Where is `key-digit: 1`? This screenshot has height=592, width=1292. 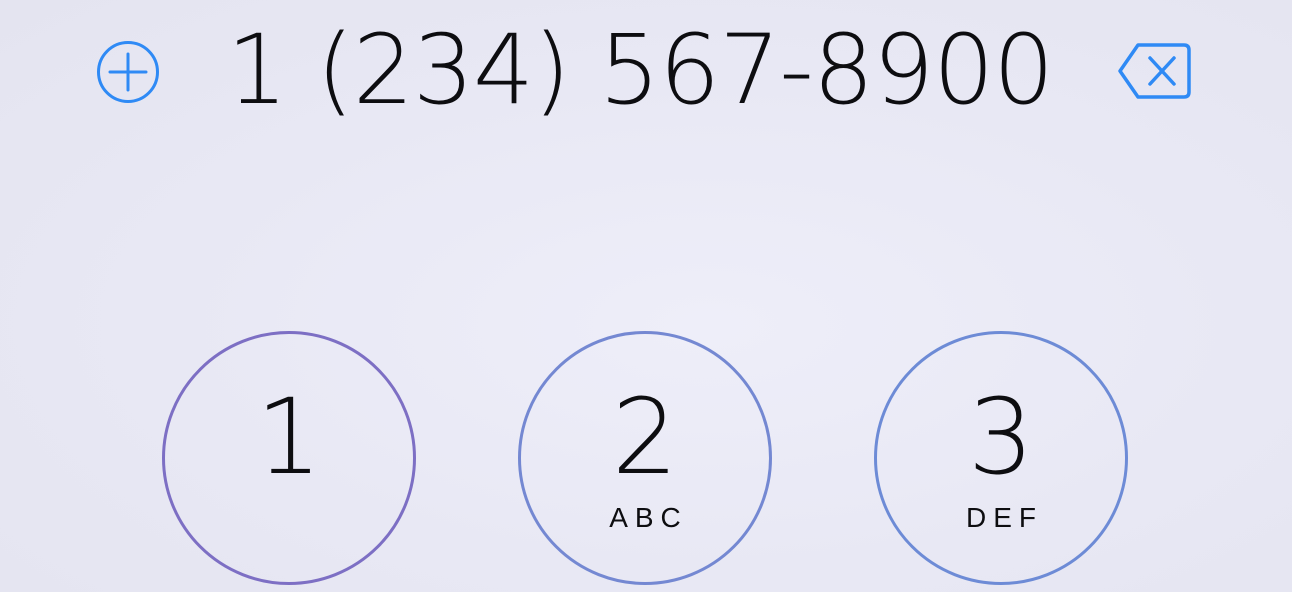
key-digit: 1 is located at coordinates (289, 437).